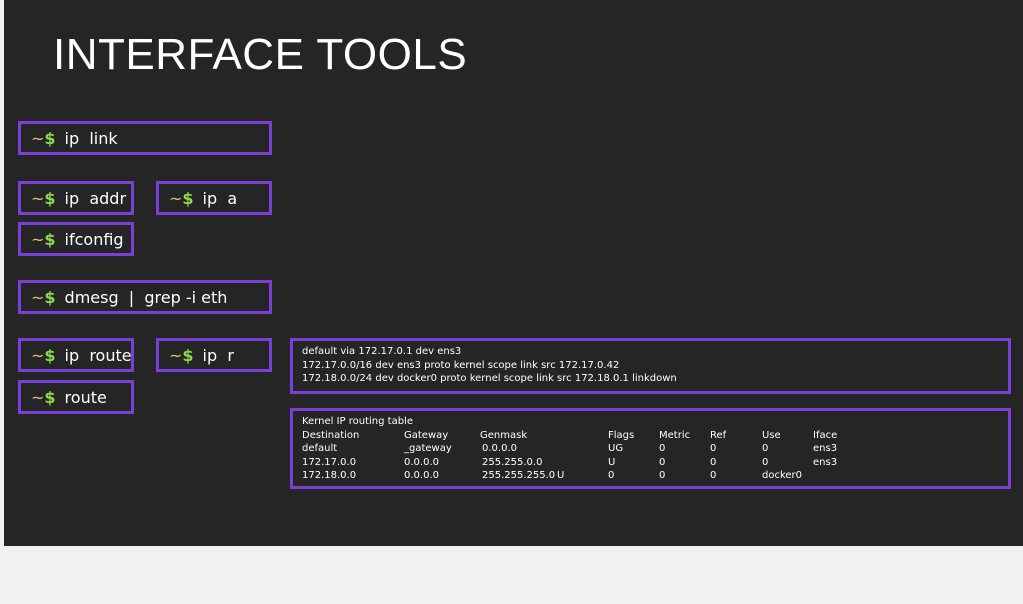  What do you see at coordinates (98, 355) in the screenshot?
I see `command-text: ip route` at bounding box center [98, 355].